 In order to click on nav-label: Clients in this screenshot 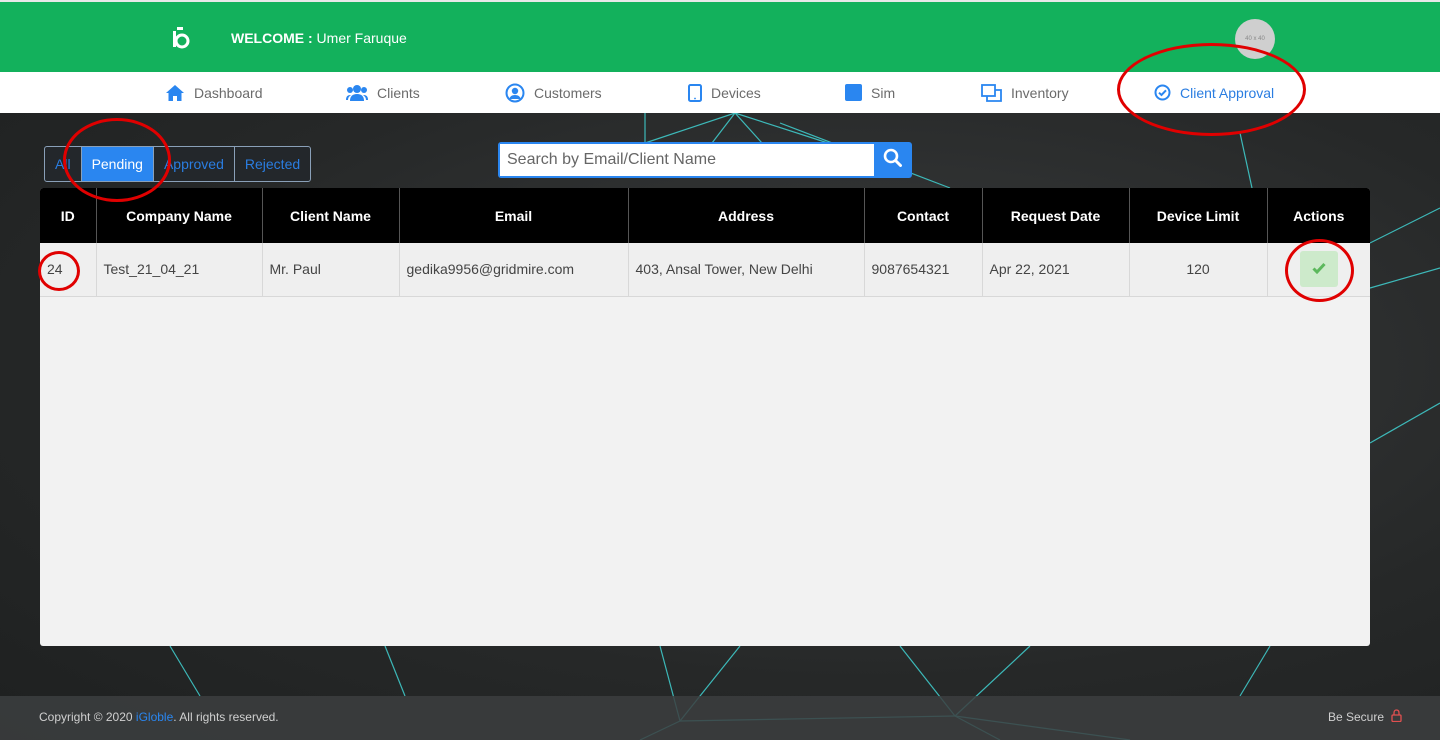, I will do `click(398, 92)`.